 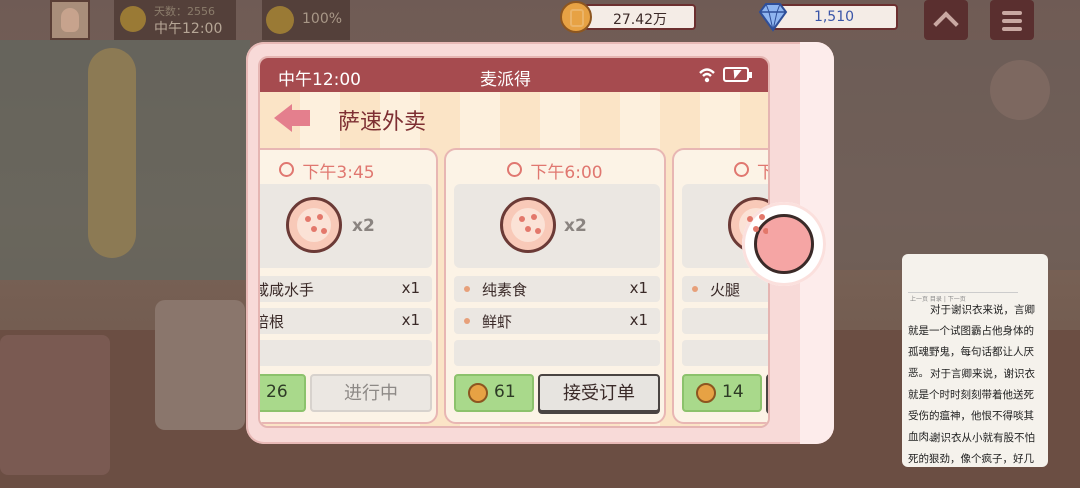 What do you see at coordinates (494, 393) in the screenshot?
I see `reward-badge: 61` at bounding box center [494, 393].